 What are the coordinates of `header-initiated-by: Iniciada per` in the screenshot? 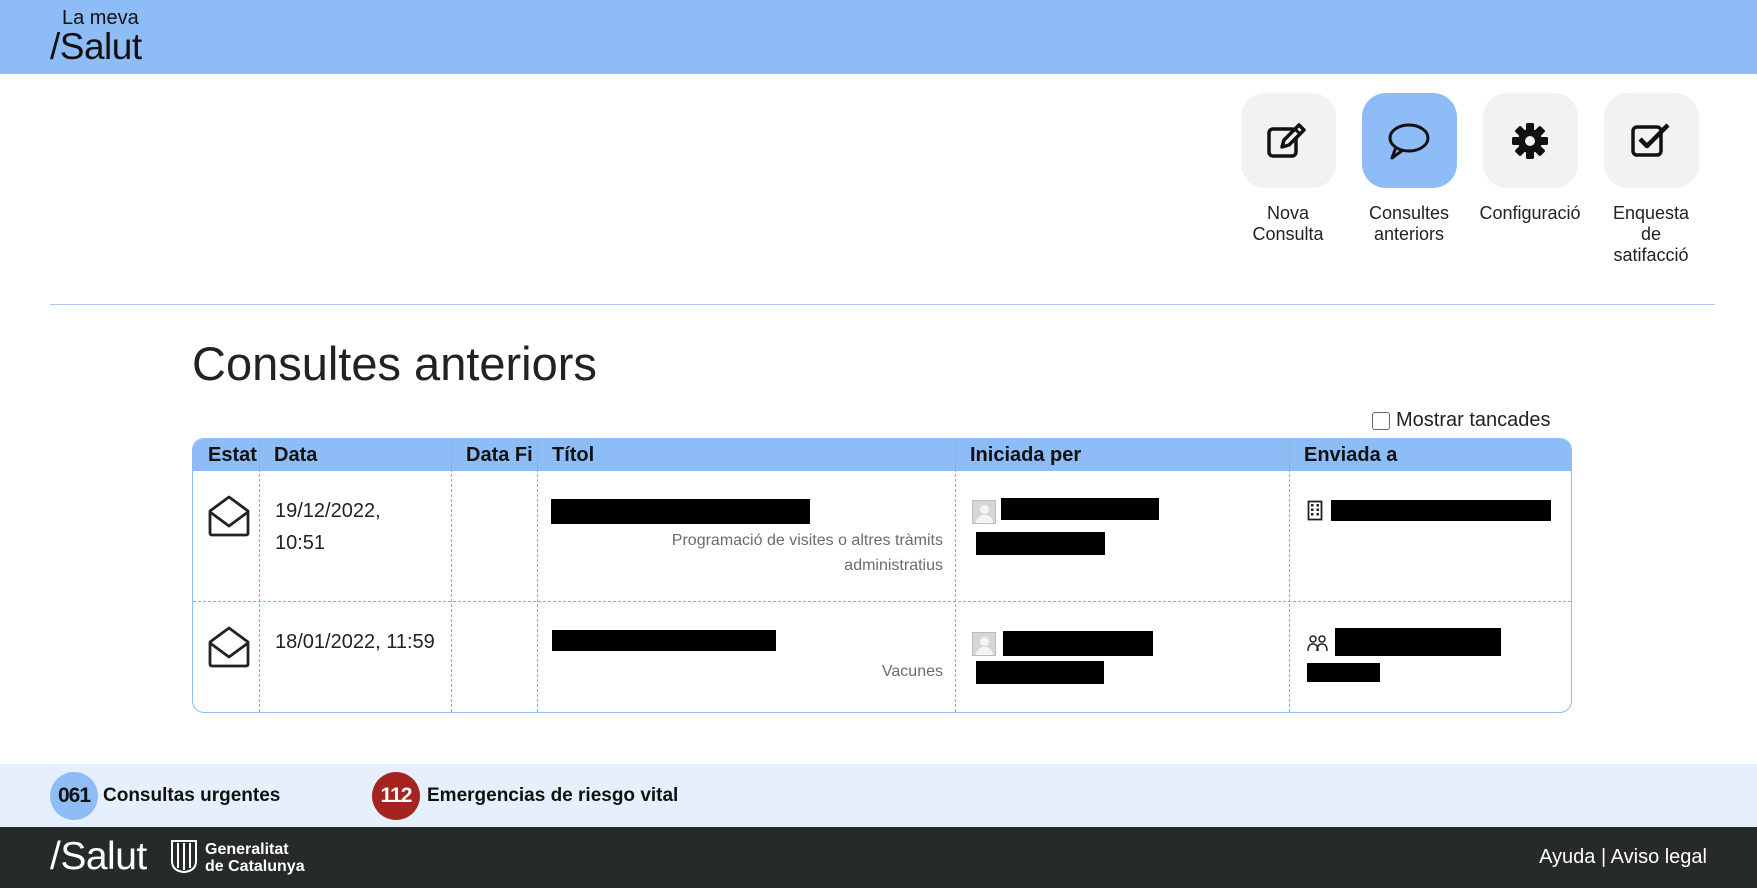 It's located at (1122, 455).